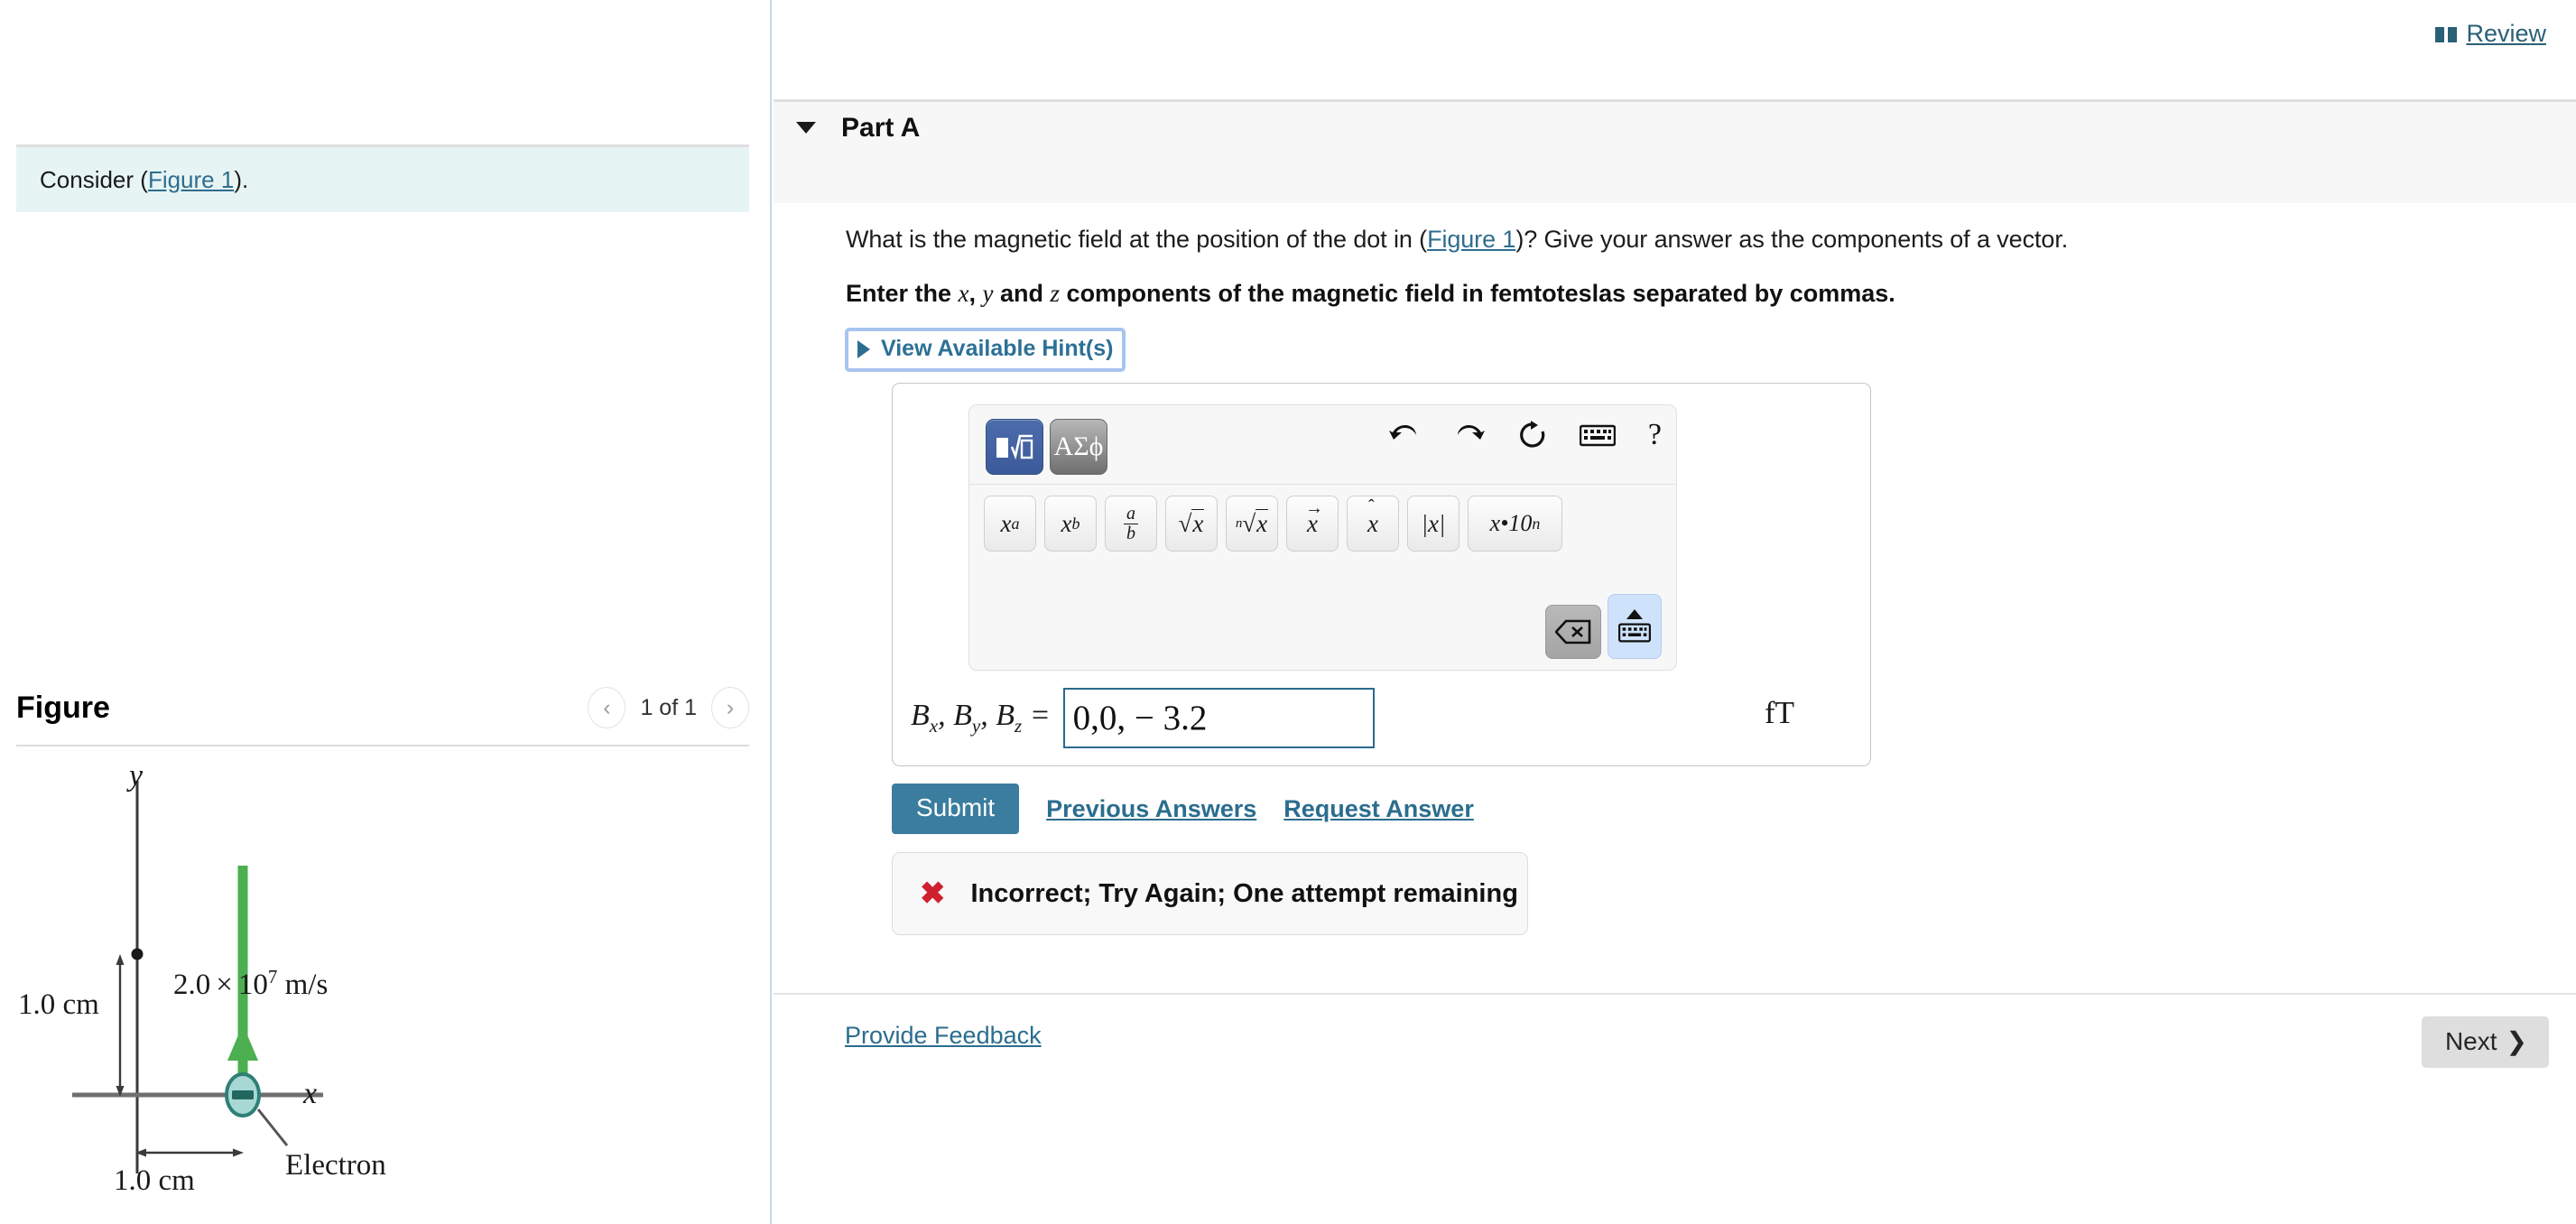  Describe the element at coordinates (382, 178) in the screenshot. I see `consider-callout: Consider (Figure 1).` at that location.